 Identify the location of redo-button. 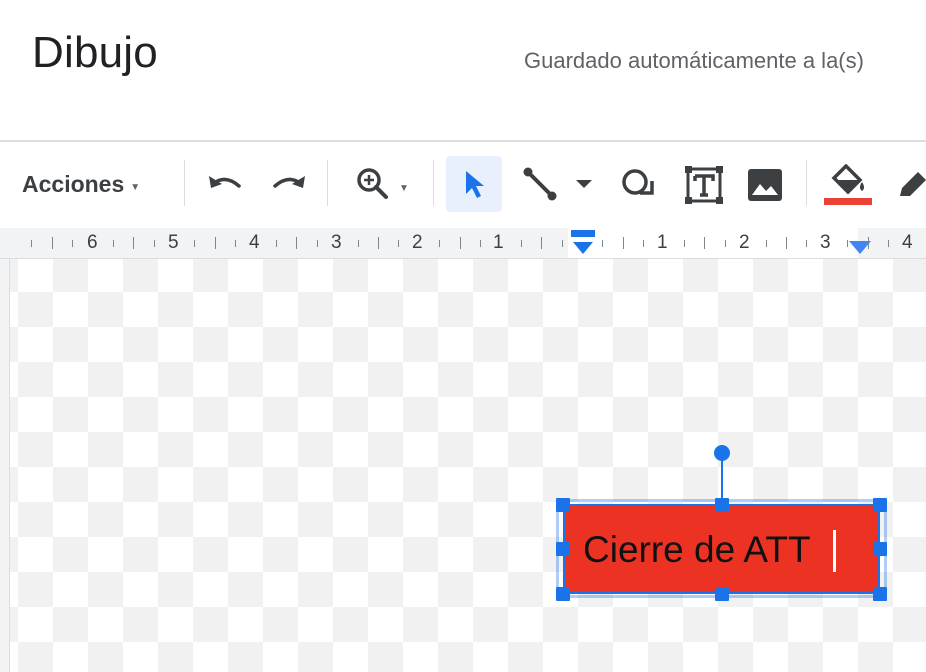
(289, 184).